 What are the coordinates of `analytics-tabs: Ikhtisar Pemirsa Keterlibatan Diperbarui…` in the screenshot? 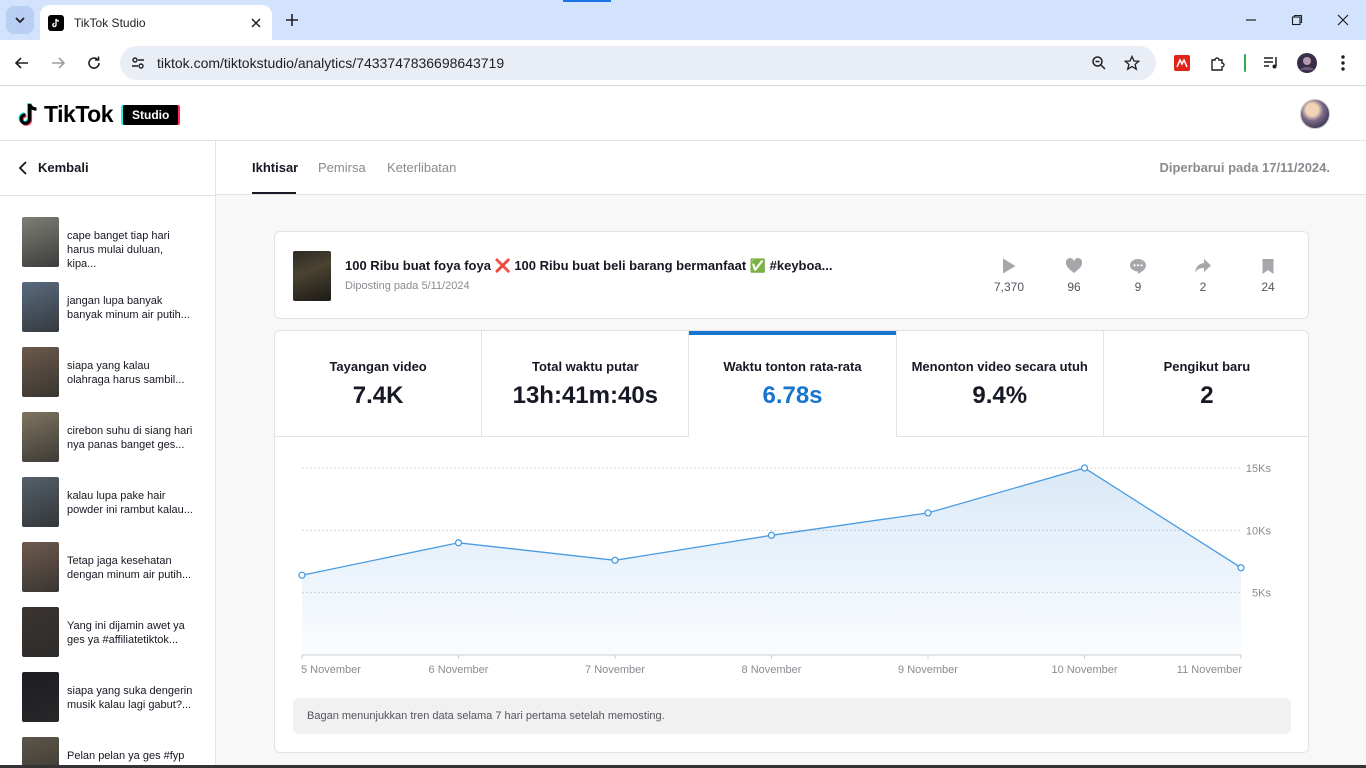 It's located at (791, 168).